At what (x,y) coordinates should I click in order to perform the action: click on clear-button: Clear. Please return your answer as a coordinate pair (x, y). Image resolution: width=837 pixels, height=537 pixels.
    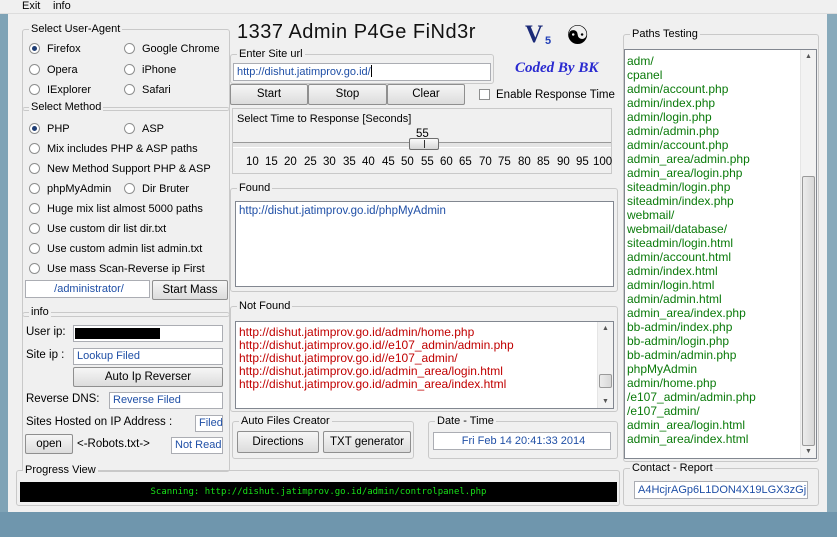
    Looking at the image, I should click on (426, 94).